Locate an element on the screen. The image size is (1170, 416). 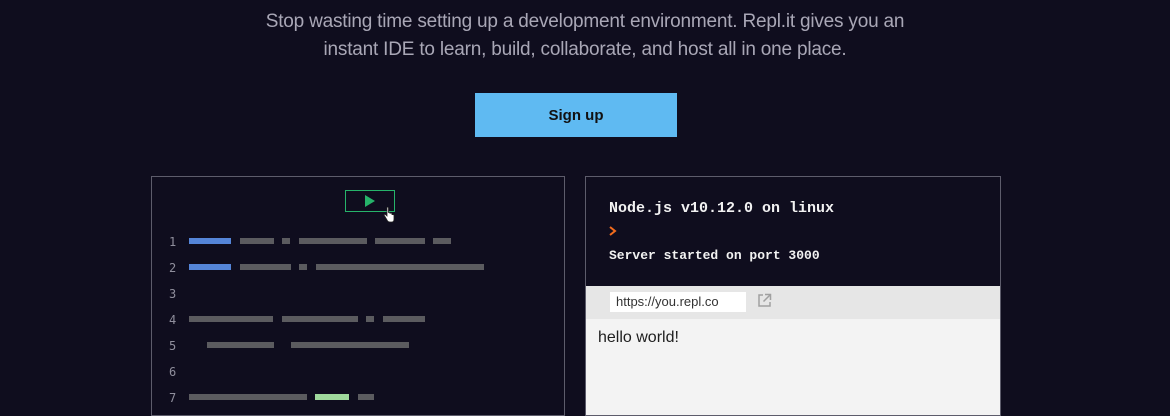
line-number-7: 7 is located at coordinates (173, 398).